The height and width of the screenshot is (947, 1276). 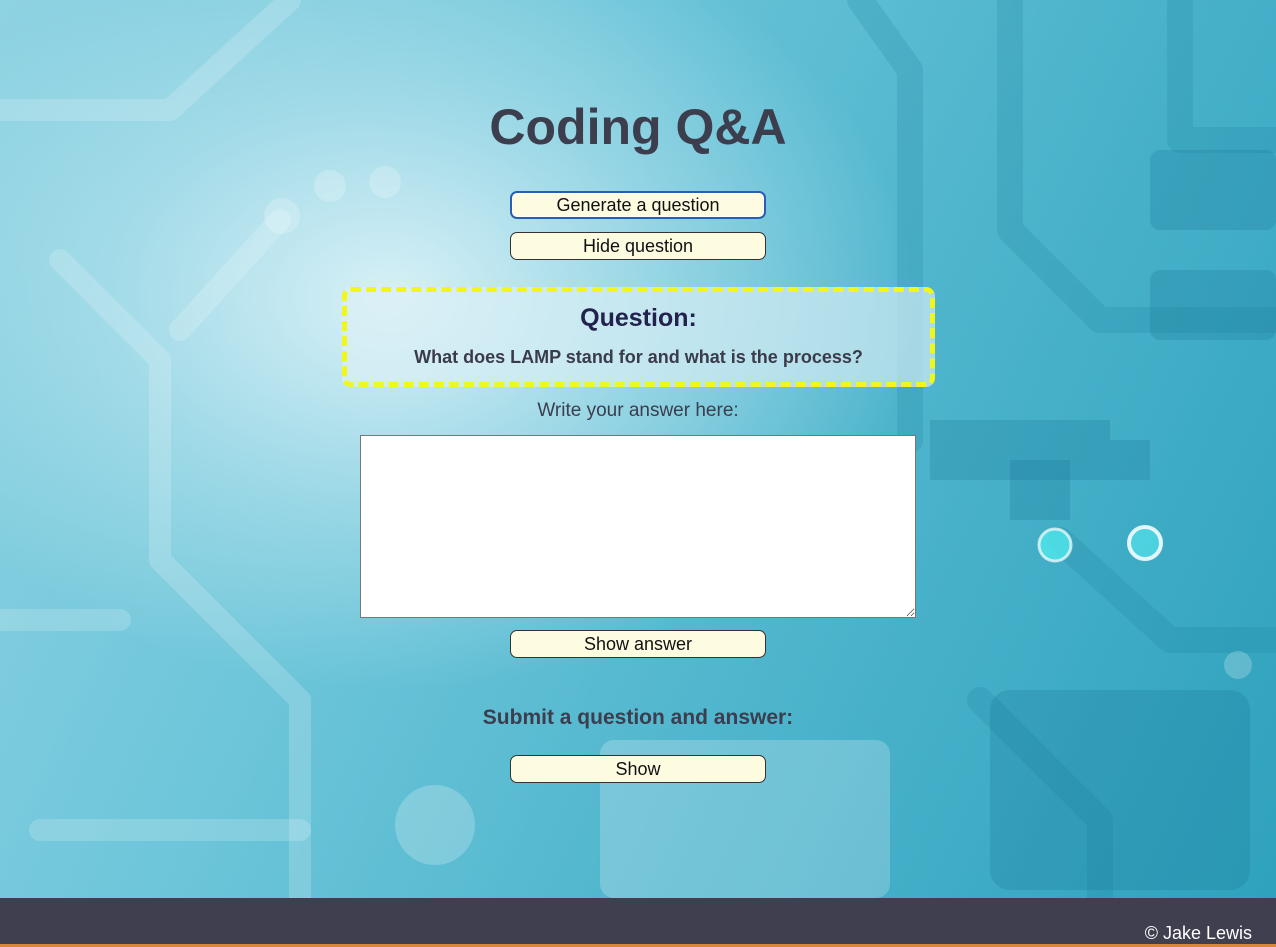 What do you see at coordinates (638, 127) in the screenshot?
I see `page-title: Coding Q&A` at bounding box center [638, 127].